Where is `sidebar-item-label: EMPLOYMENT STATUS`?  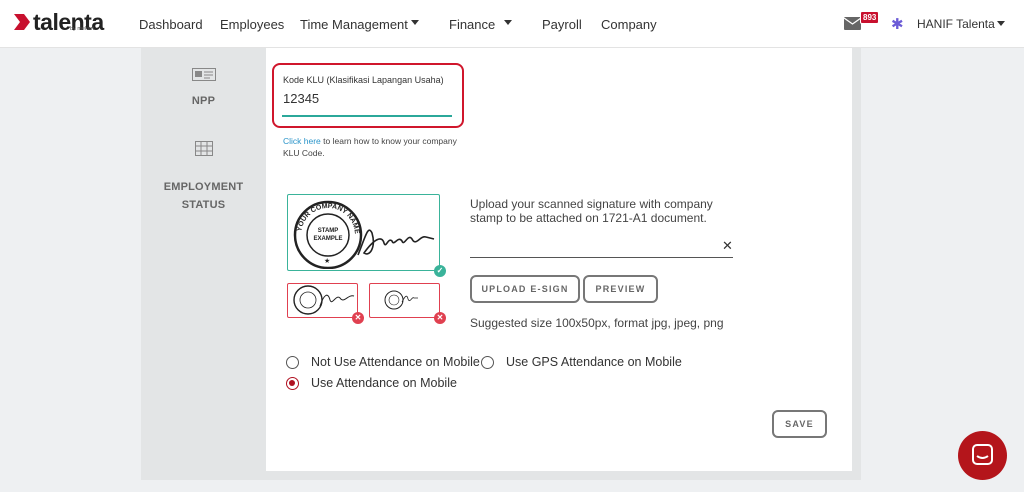 sidebar-item-label: EMPLOYMENT STATUS is located at coordinates (203, 196).